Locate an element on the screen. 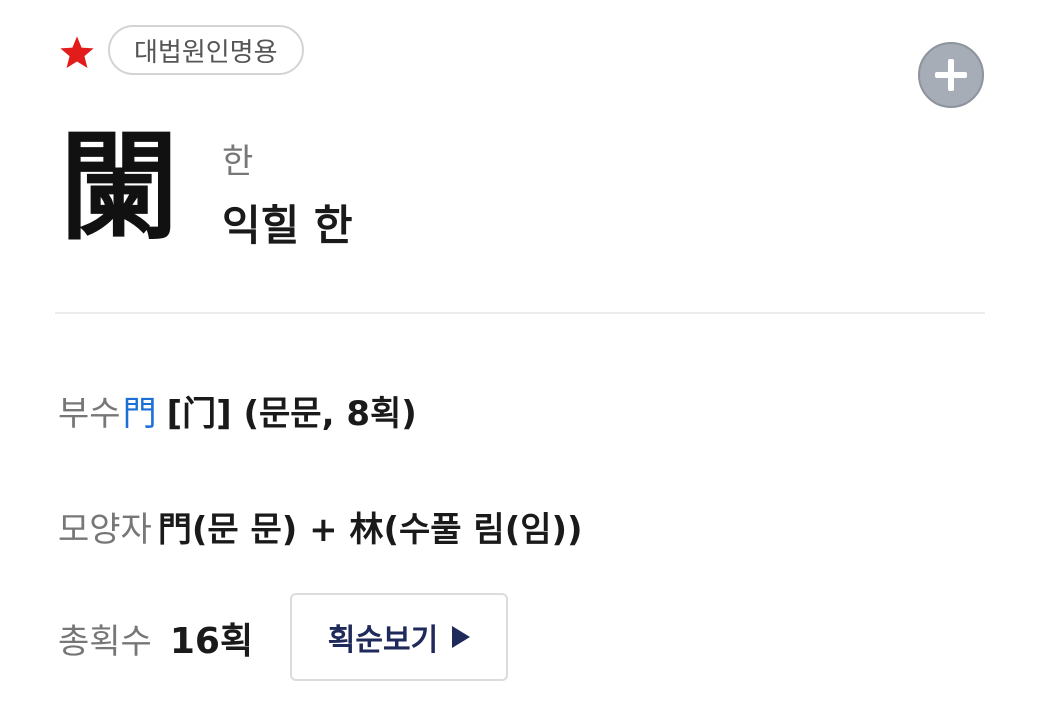 This screenshot has width=1040, height=725. radical-row: 부수 門 [门] (문문, 8획) is located at coordinates (237, 410).